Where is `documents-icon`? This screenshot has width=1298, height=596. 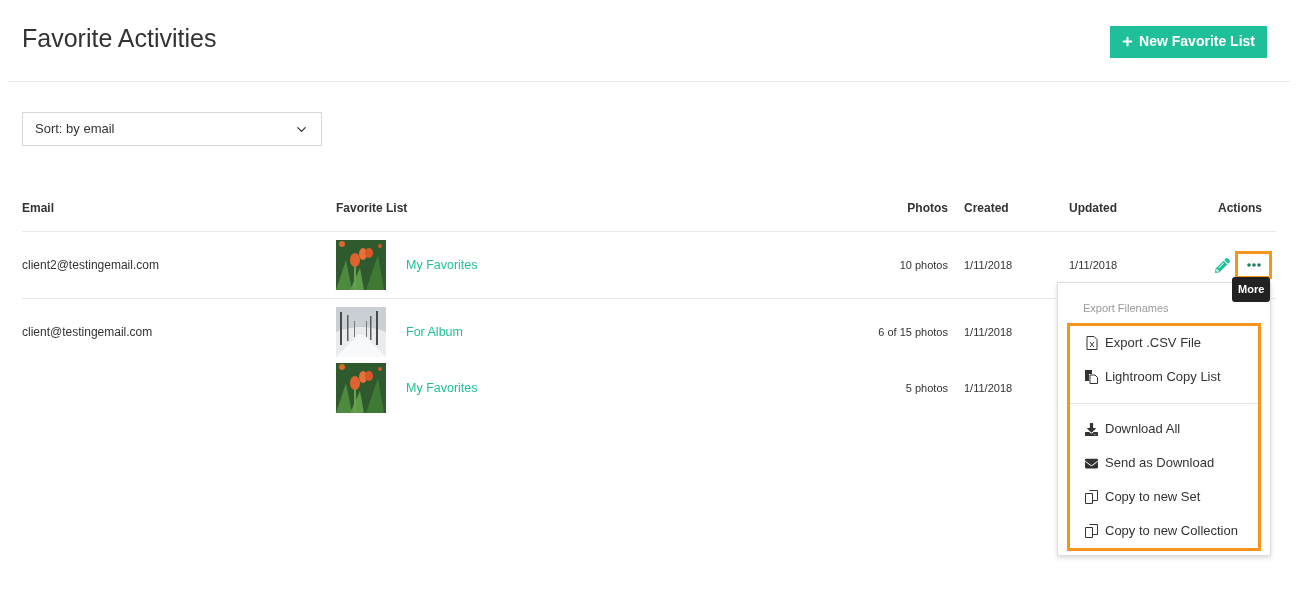
documents-icon is located at coordinates (1091, 377).